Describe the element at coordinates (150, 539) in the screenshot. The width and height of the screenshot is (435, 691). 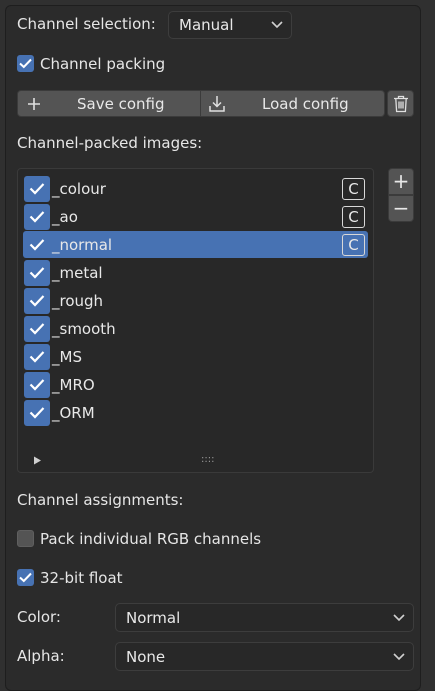
I see `pack-rgb-label: Pack individual RGB channels` at that location.